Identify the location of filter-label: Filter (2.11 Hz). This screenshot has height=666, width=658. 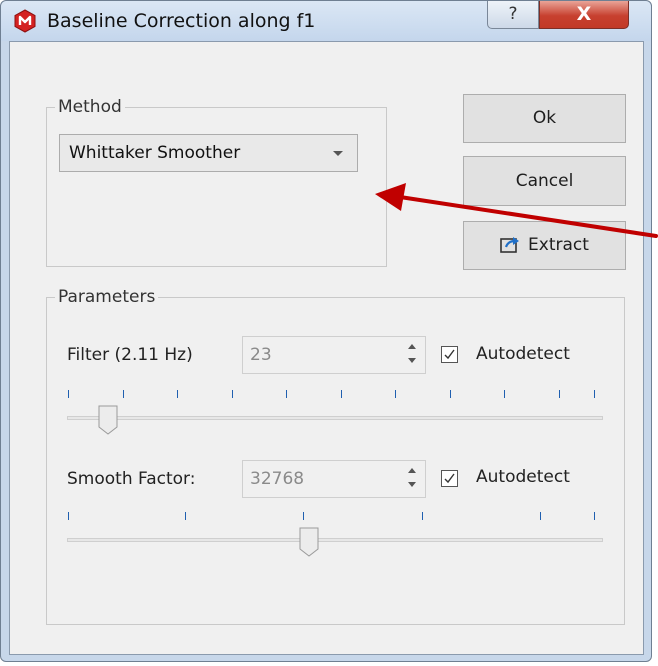
(130, 355).